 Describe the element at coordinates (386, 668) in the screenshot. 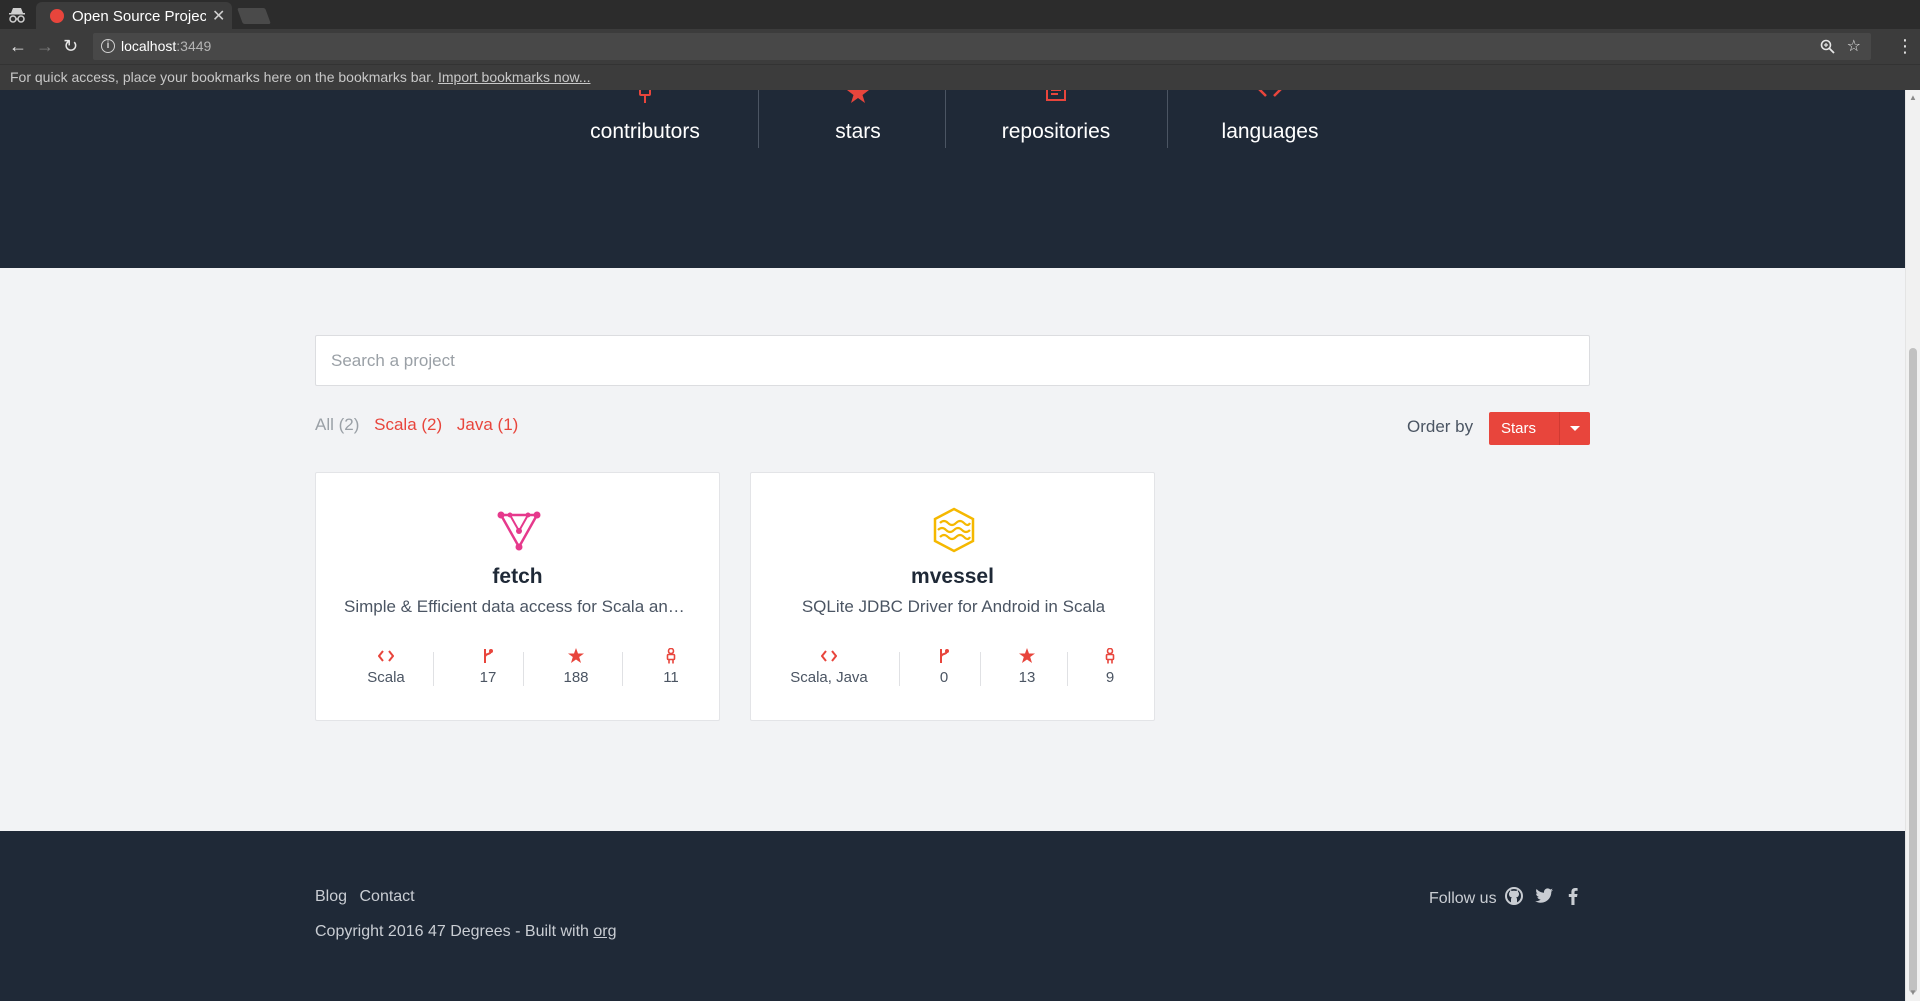

I see `project-language: Scala` at that location.